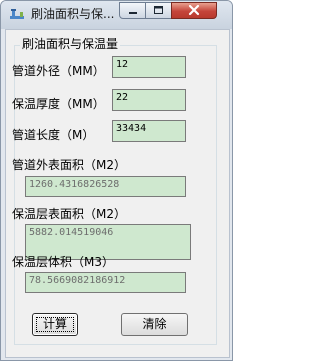  What do you see at coordinates (132, 10) in the screenshot?
I see `minimize-button` at bounding box center [132, 10].